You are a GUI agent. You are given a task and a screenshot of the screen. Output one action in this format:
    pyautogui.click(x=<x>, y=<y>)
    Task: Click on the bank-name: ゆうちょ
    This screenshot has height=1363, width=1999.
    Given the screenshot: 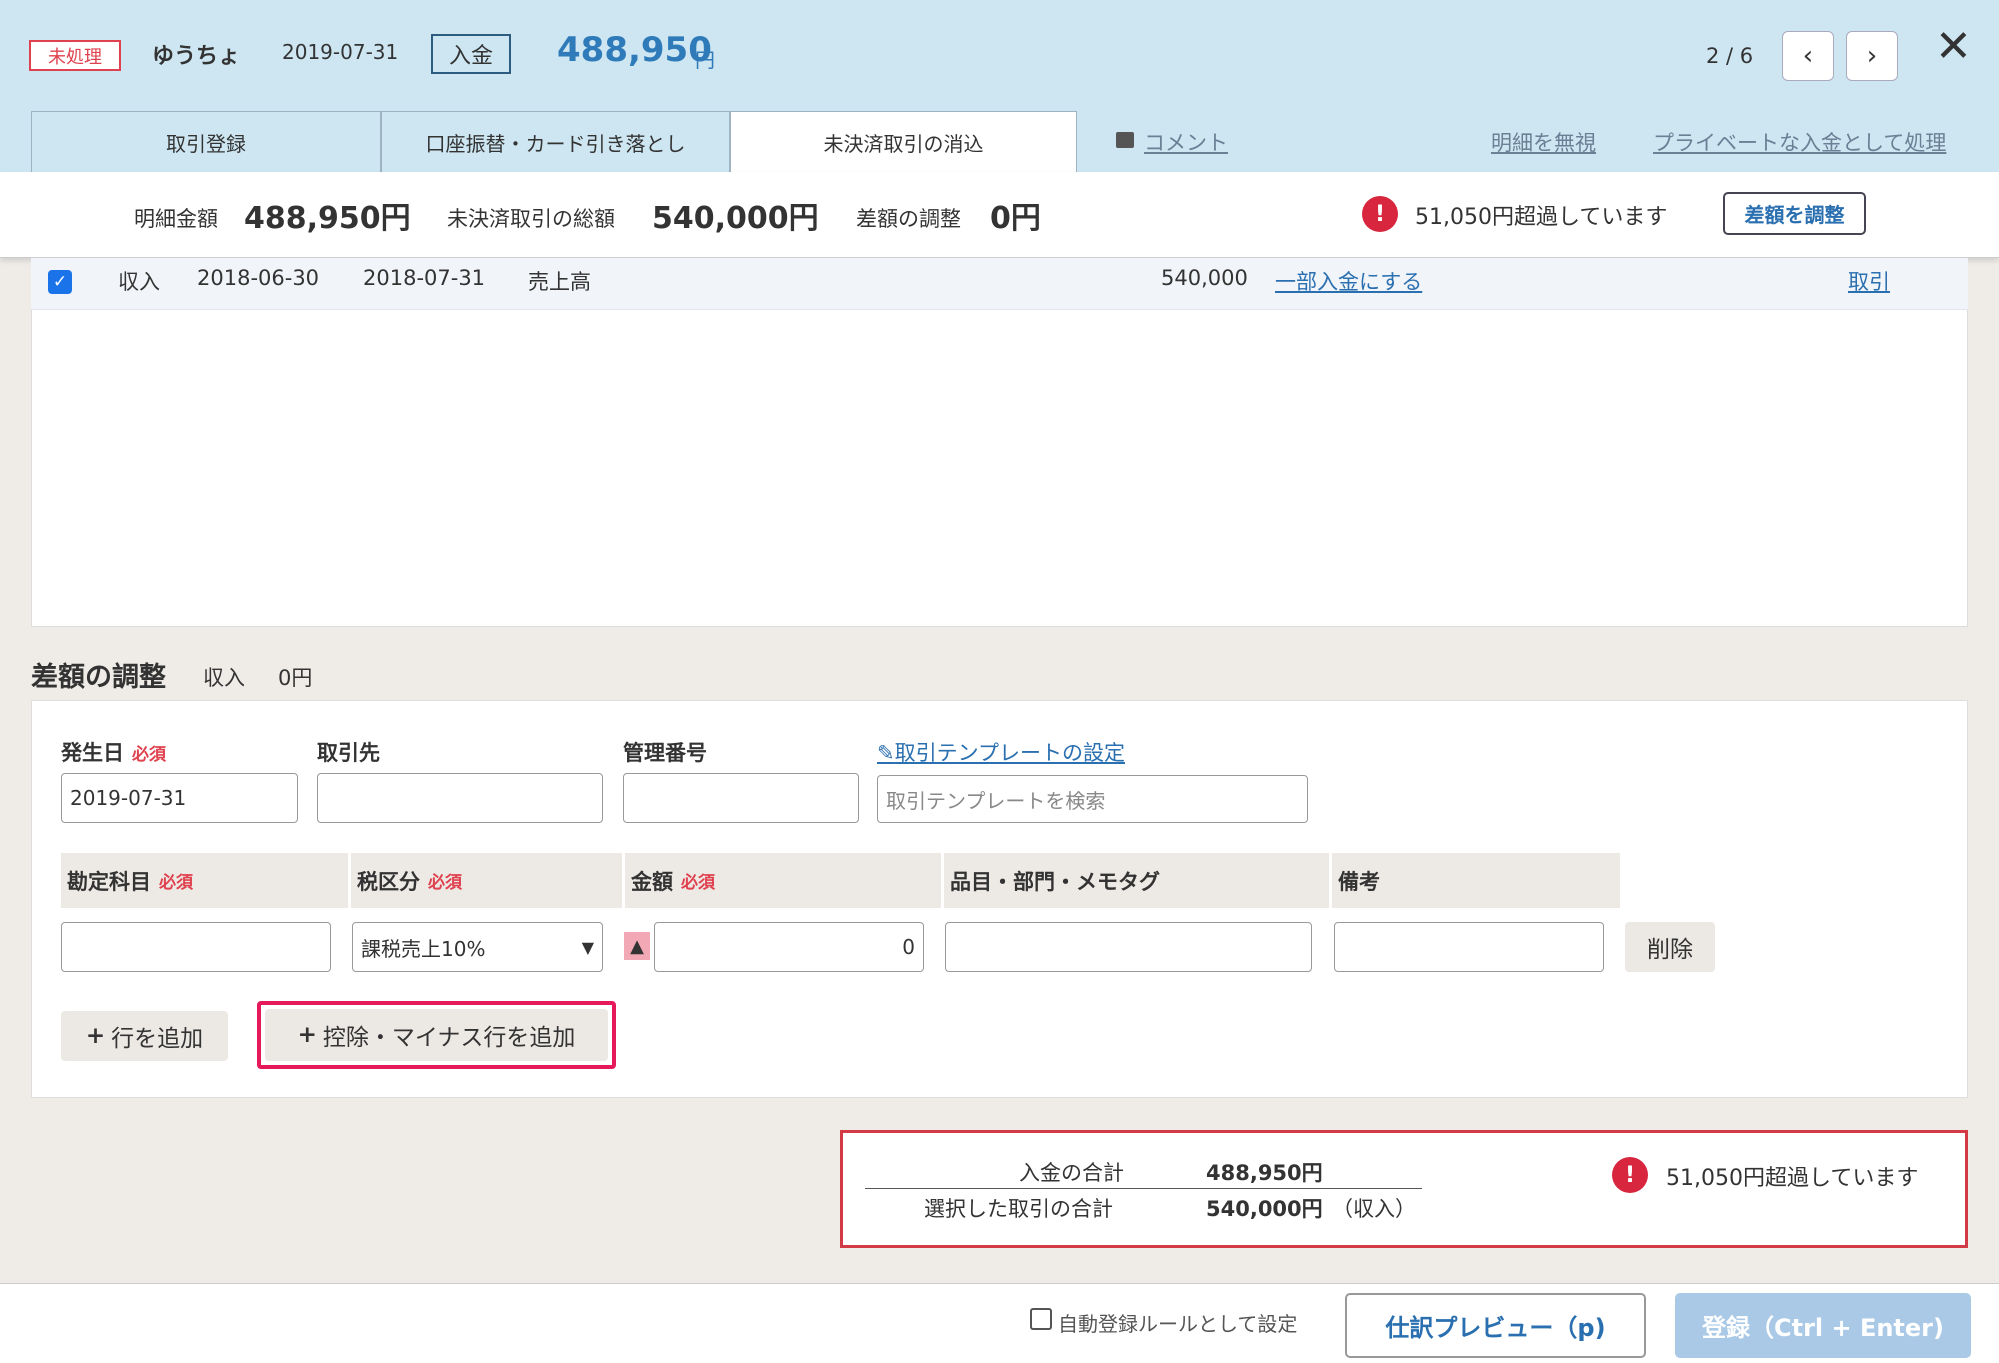 What is the action you would take?
    pyautogui.click(x=196, y=56)
    